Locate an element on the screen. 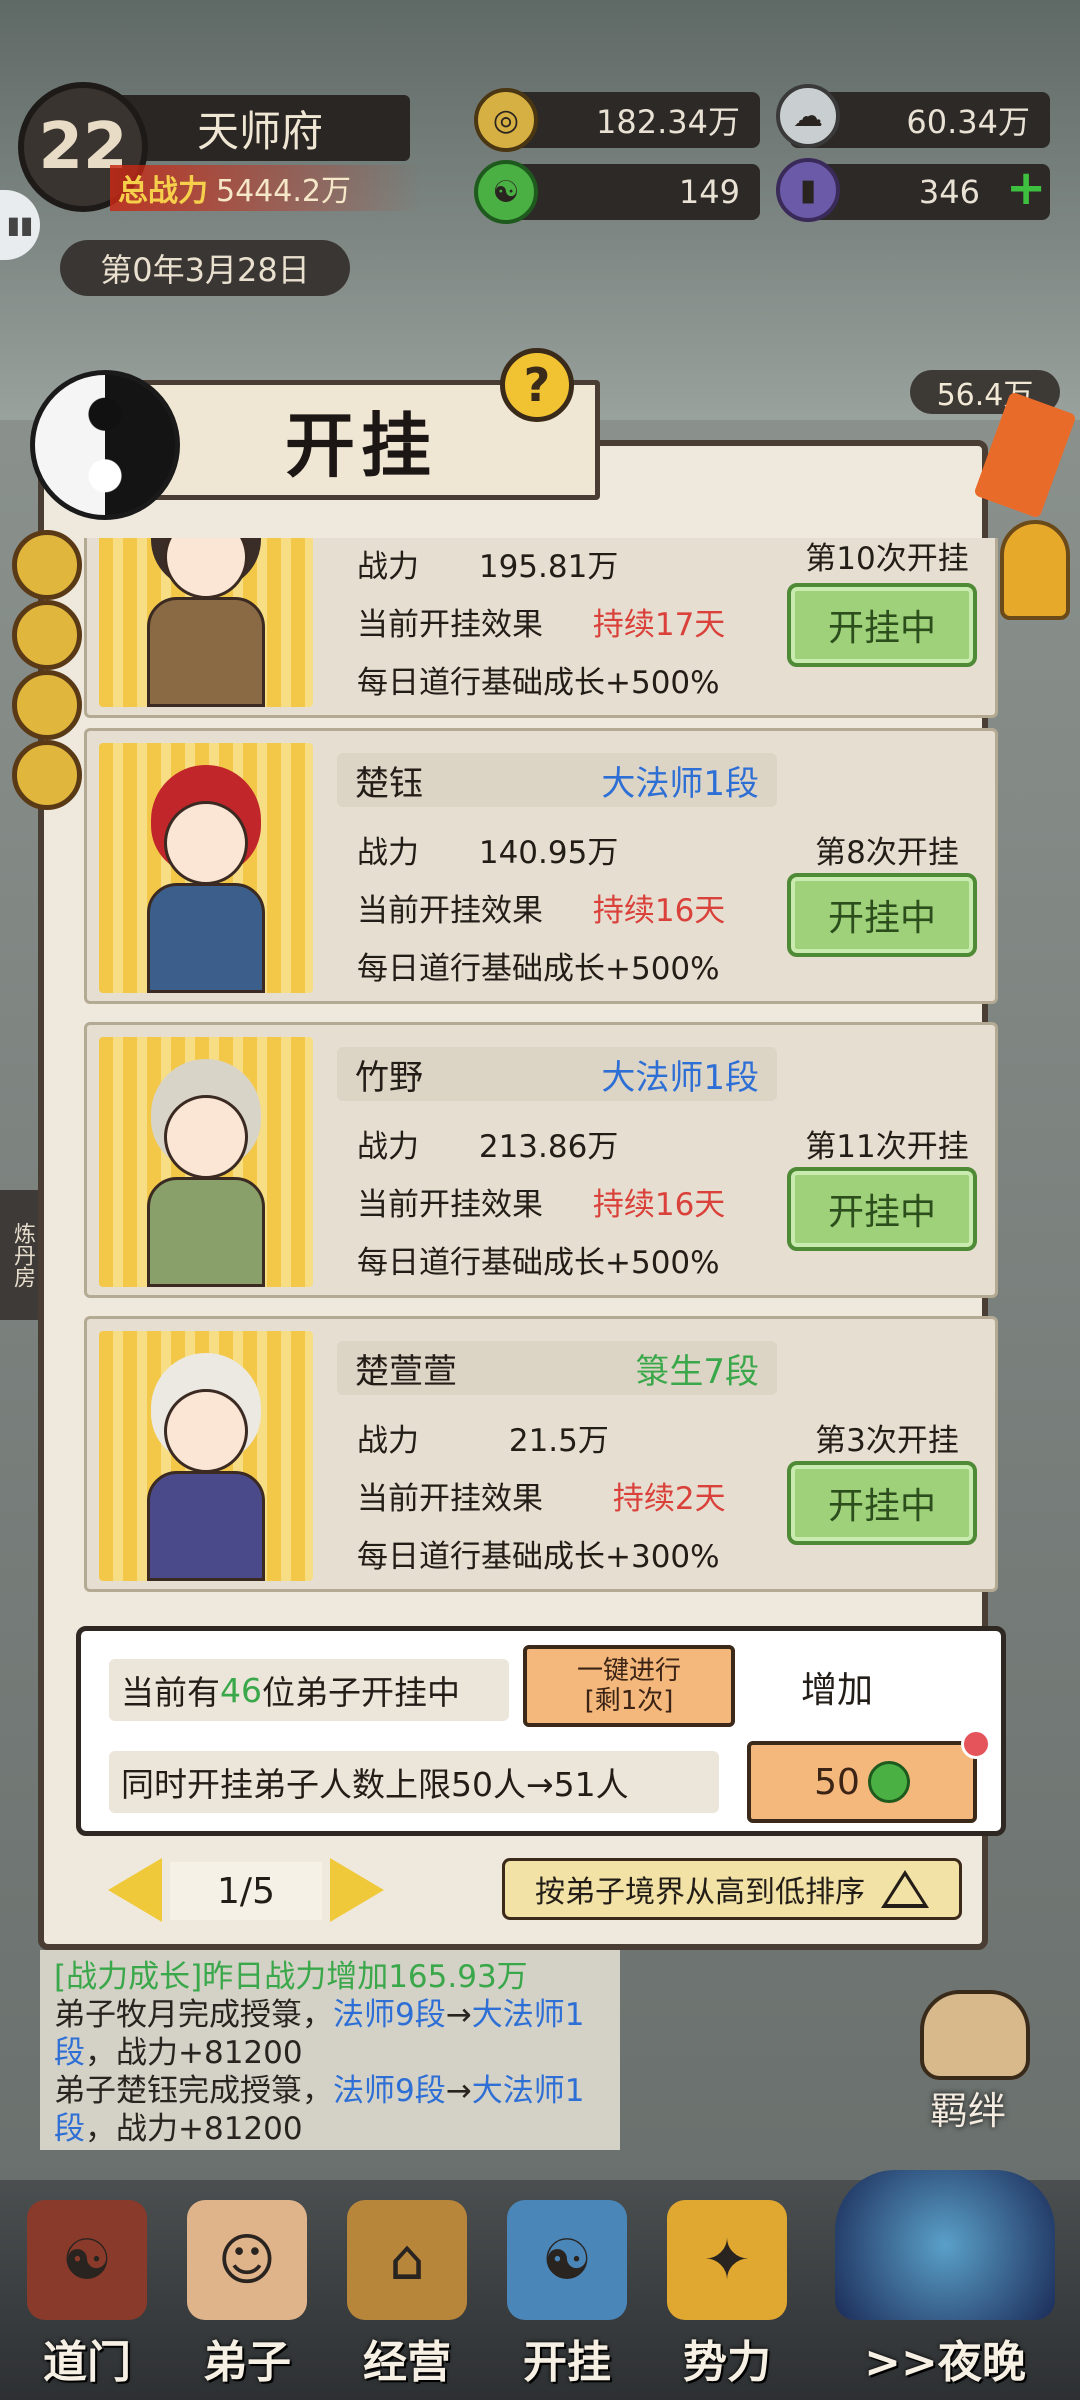 The width and height of the screenshot is (1080, 2400). log-line: [战力成长]昨日战力增加165.93万 is located at coordinates (330, 1977).